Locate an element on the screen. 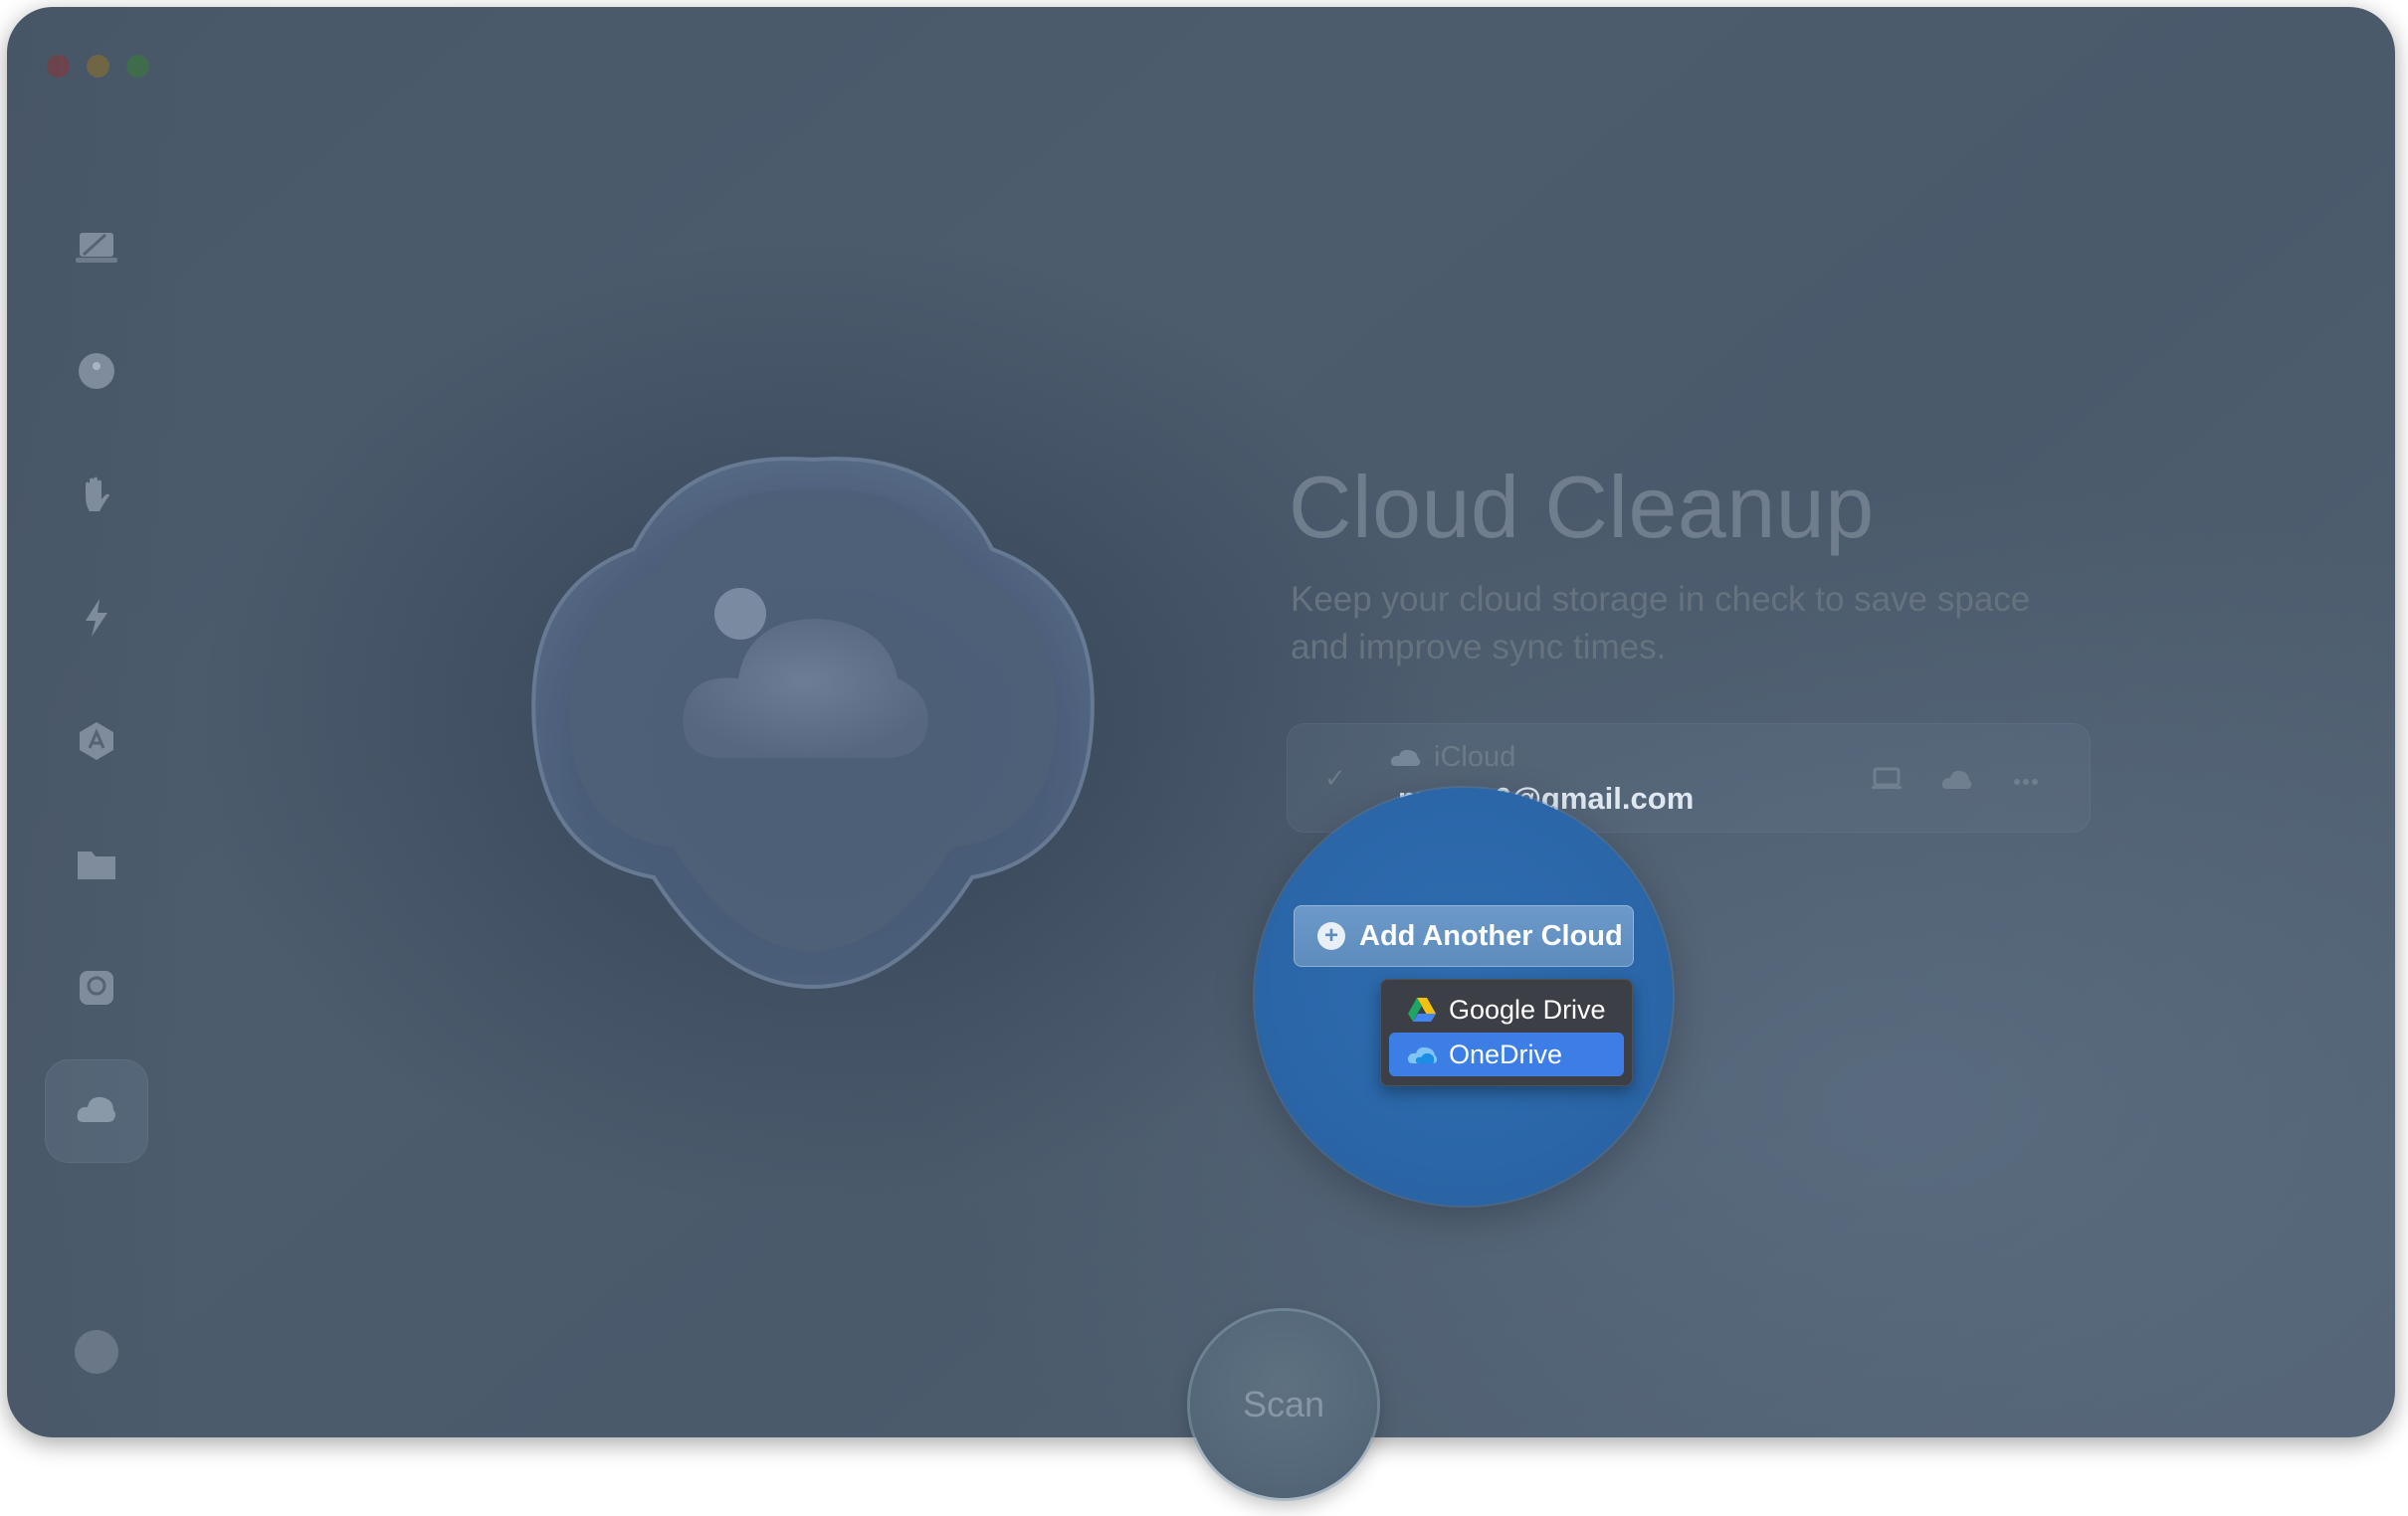 The image size is (2408, 1516). onedrive-icon is located at coordinates (1422, 1054).